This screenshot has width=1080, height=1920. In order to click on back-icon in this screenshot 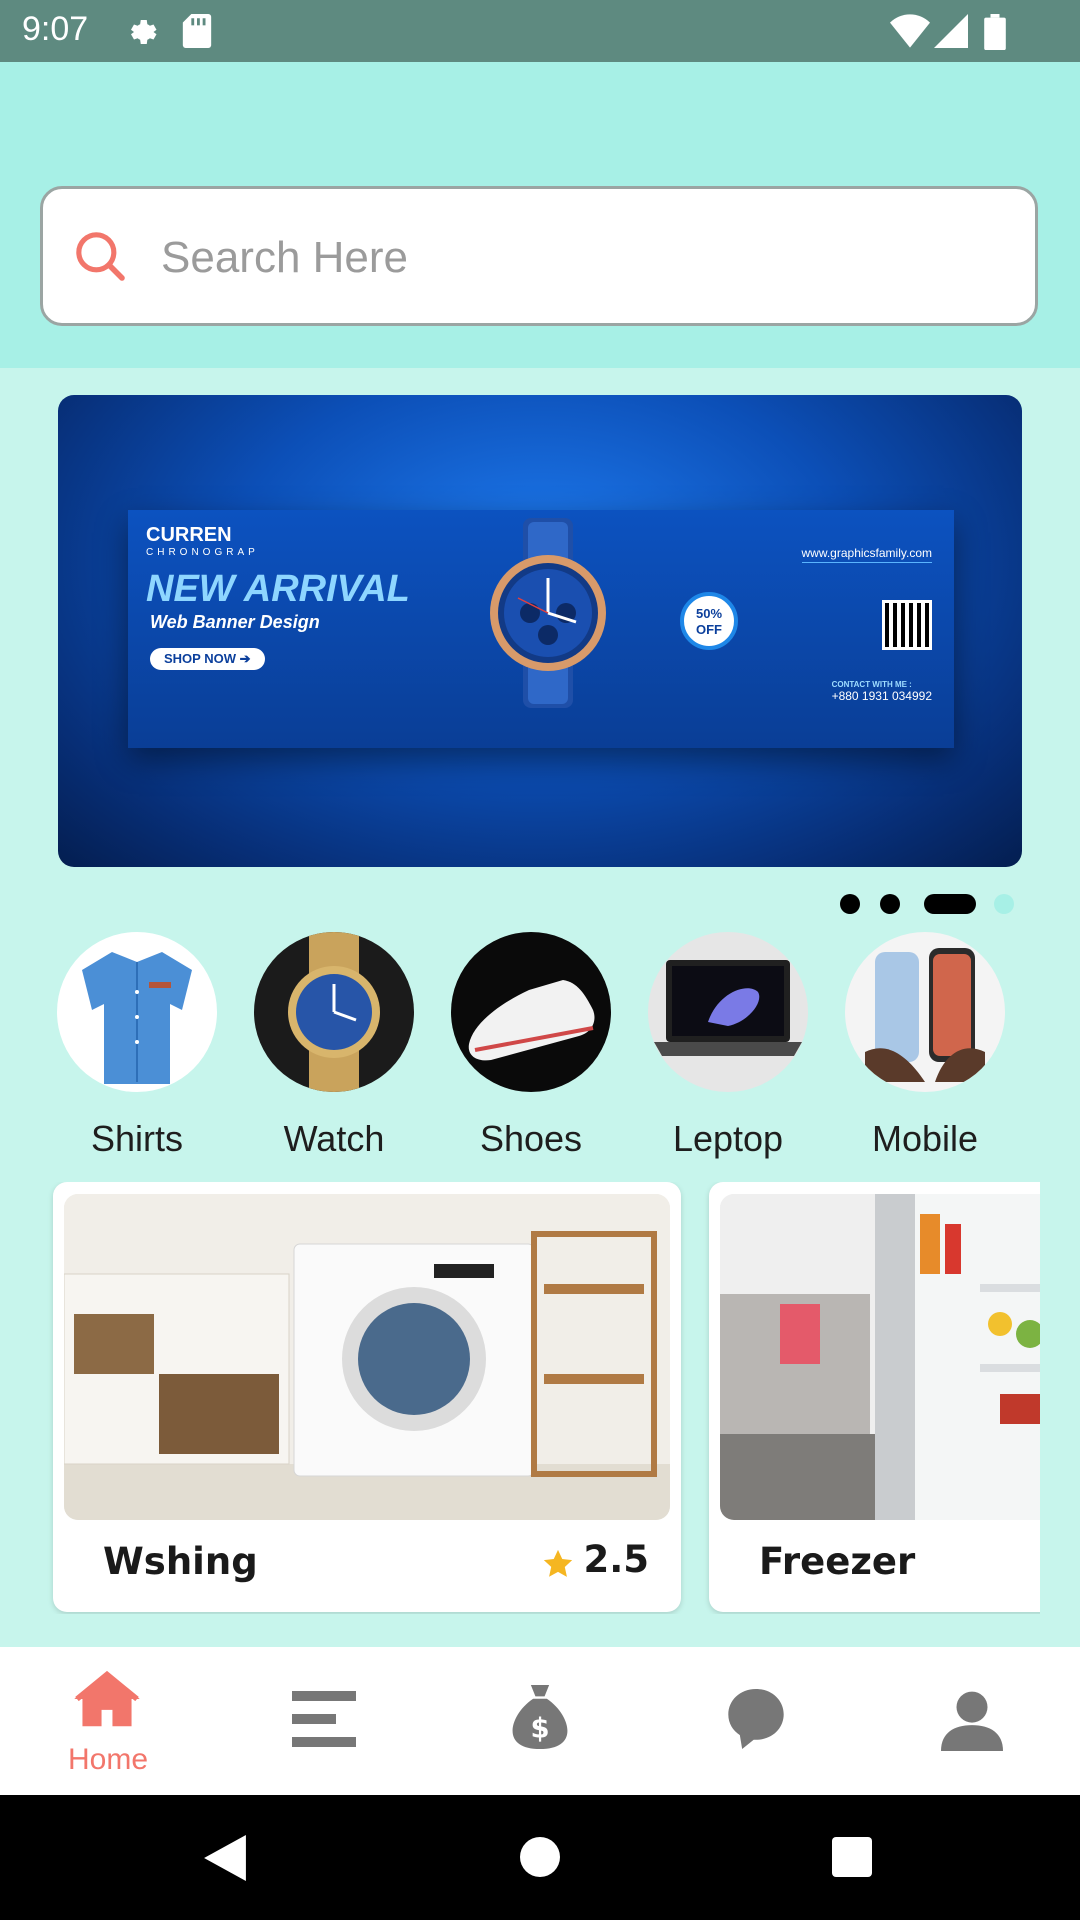, I will do `click(225, 1860)`.